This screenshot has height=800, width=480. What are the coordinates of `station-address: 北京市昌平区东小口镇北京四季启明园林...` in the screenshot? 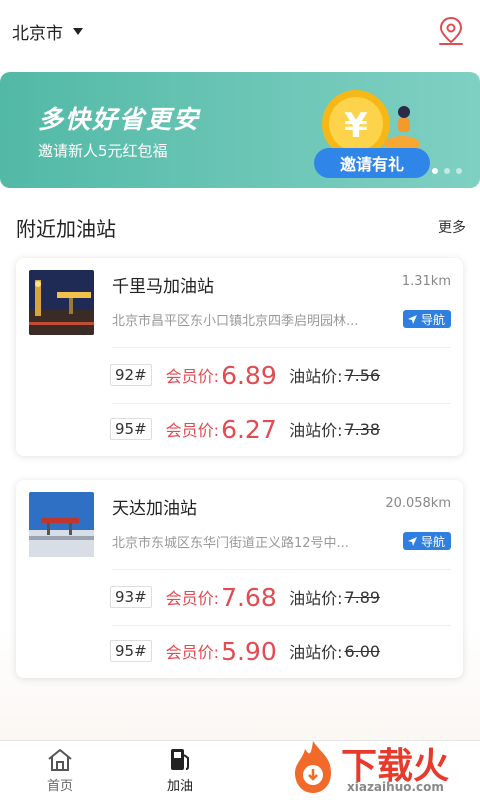 It's located at (235, 321).